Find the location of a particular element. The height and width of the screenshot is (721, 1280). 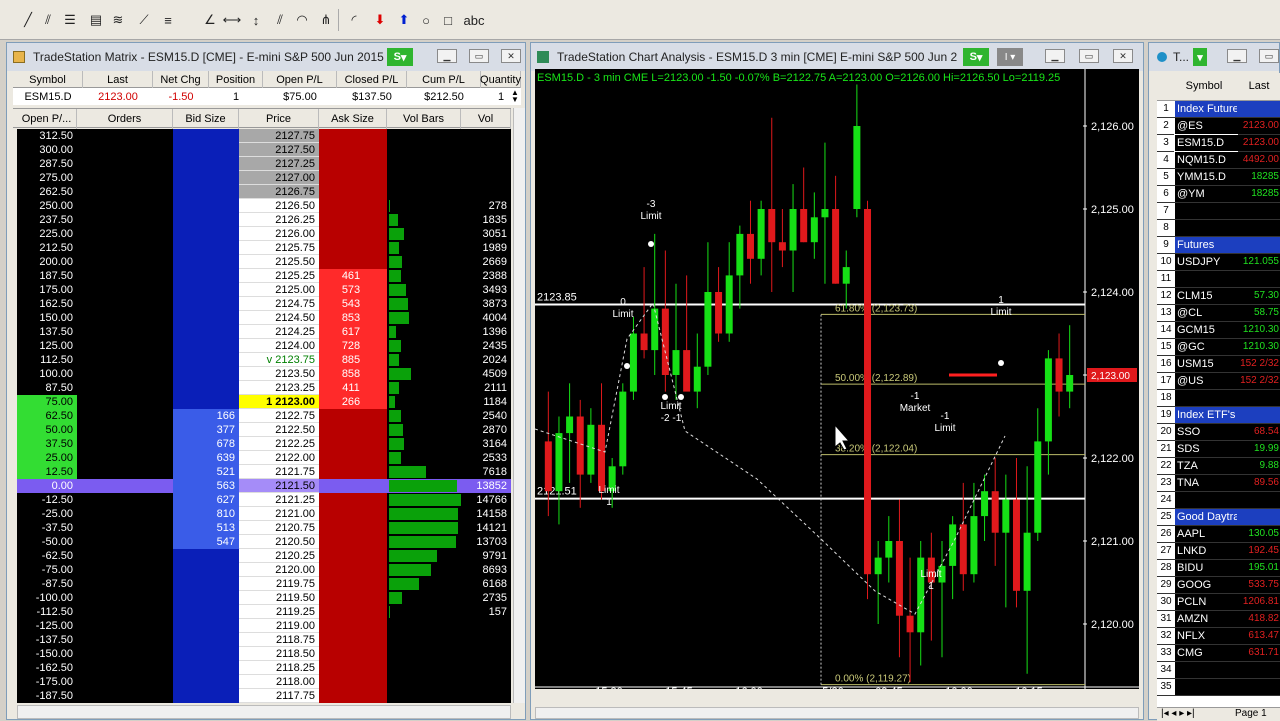

radar-row: 2 @ES 2123.00 is located at coordinates (1218, 126).